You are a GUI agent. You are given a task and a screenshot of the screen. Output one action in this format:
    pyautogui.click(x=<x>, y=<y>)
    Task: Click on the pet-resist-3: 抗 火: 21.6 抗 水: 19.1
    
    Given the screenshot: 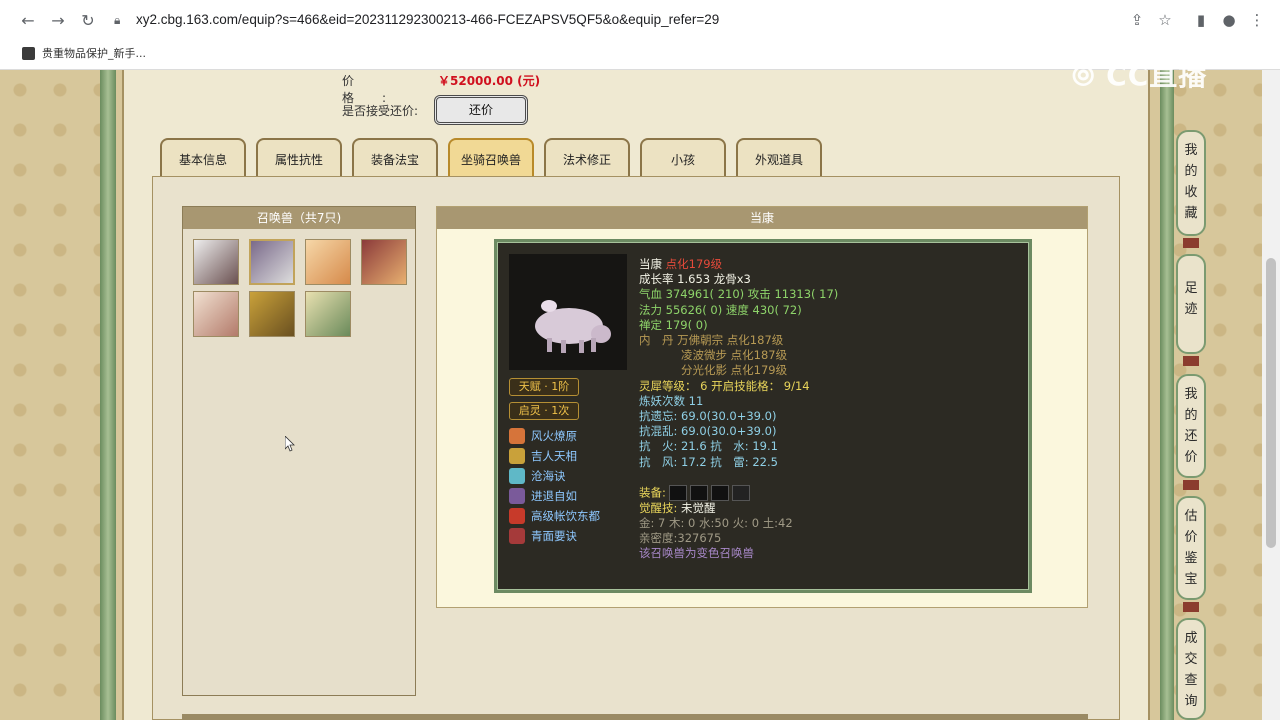 What is the action you would take?
    pyautogui.click(x=708, y=446)
    